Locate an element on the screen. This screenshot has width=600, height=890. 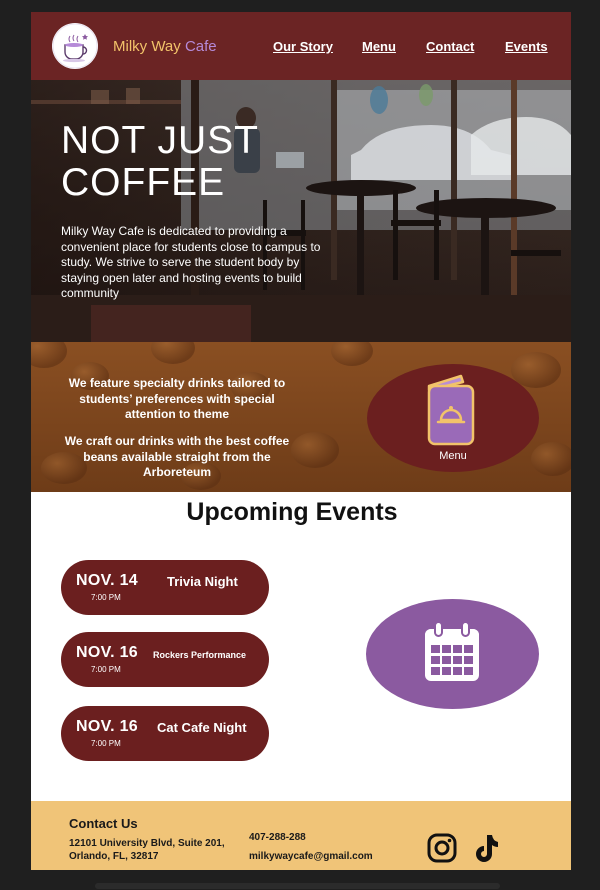
brand-word-1: Milky Way is located at coordinates (147, 46).